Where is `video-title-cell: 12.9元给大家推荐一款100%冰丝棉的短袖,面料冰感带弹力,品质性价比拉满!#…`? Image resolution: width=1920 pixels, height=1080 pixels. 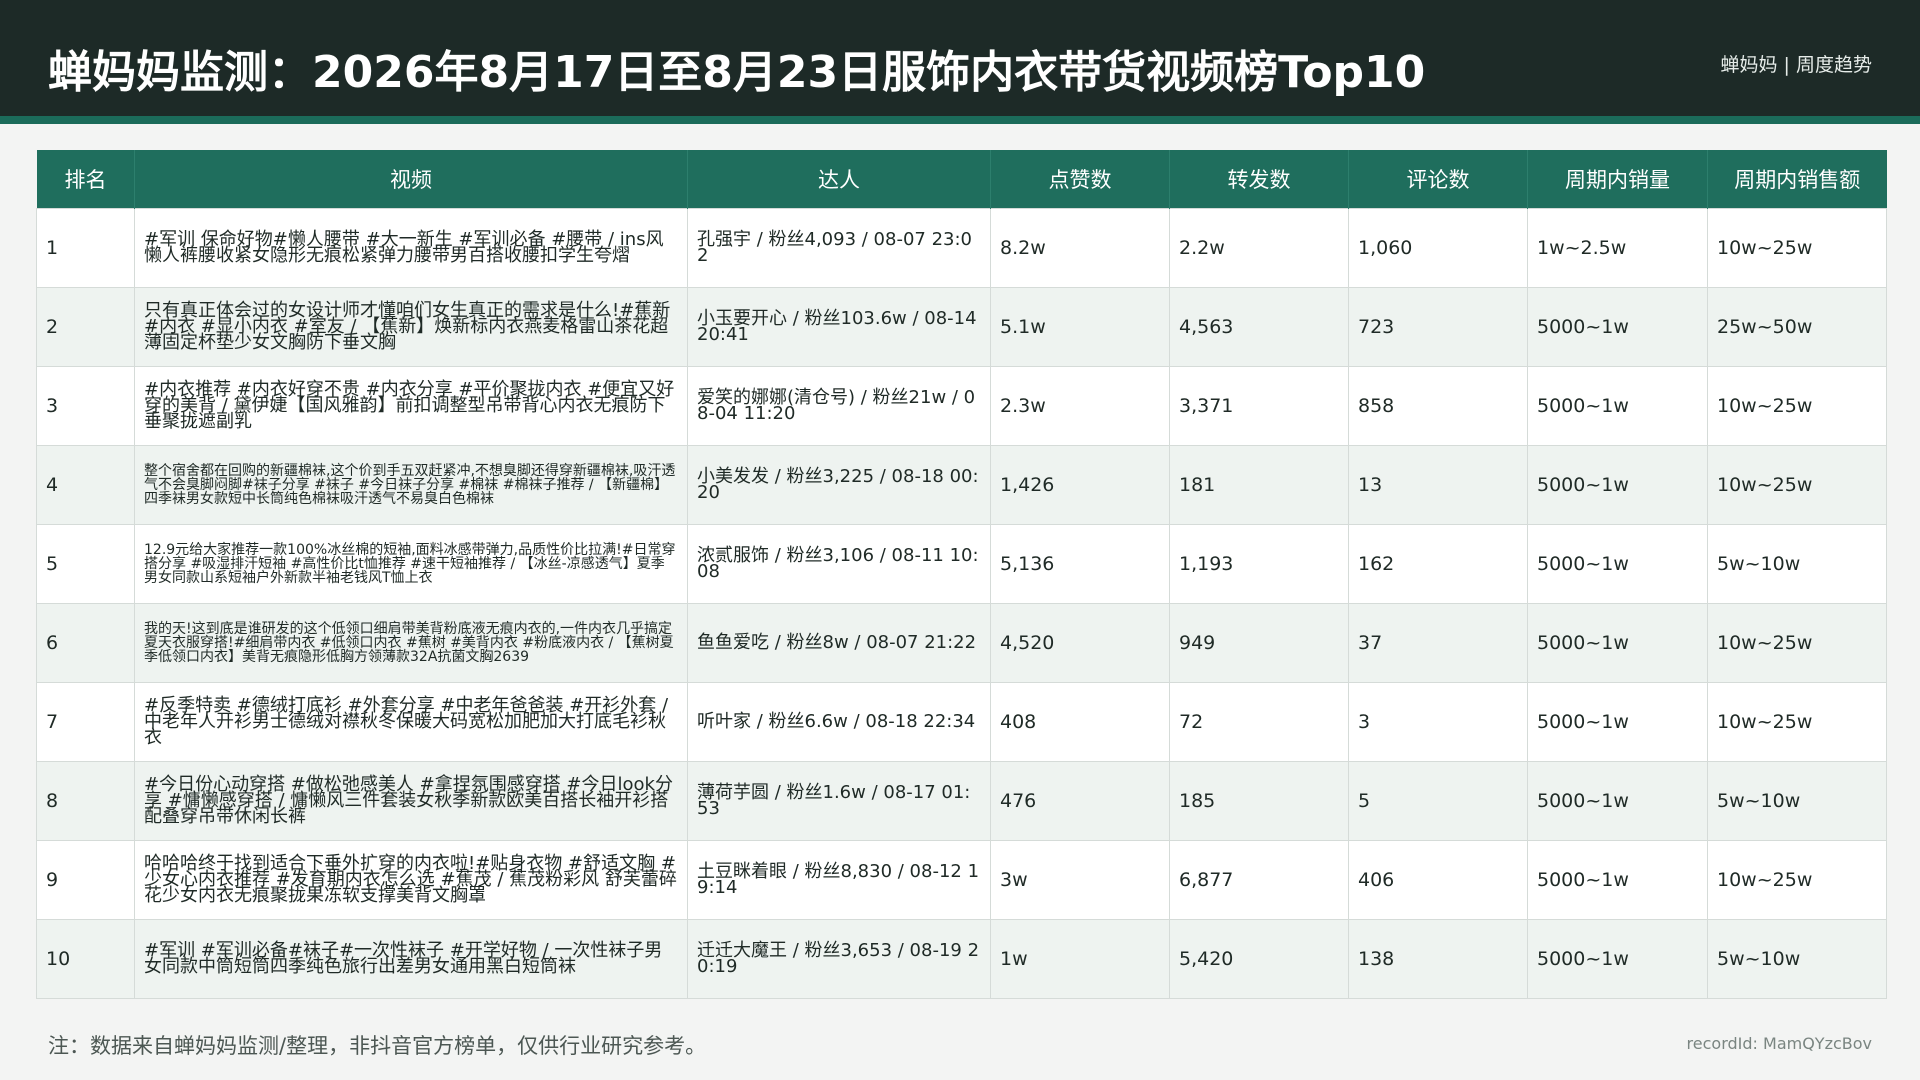 video-title-cell: 12.9元给大家推荐一款100%冰丝棉的短袖,面料冰感带弹力,品质性价比拉满!#… is located at coordinates (411, 563).